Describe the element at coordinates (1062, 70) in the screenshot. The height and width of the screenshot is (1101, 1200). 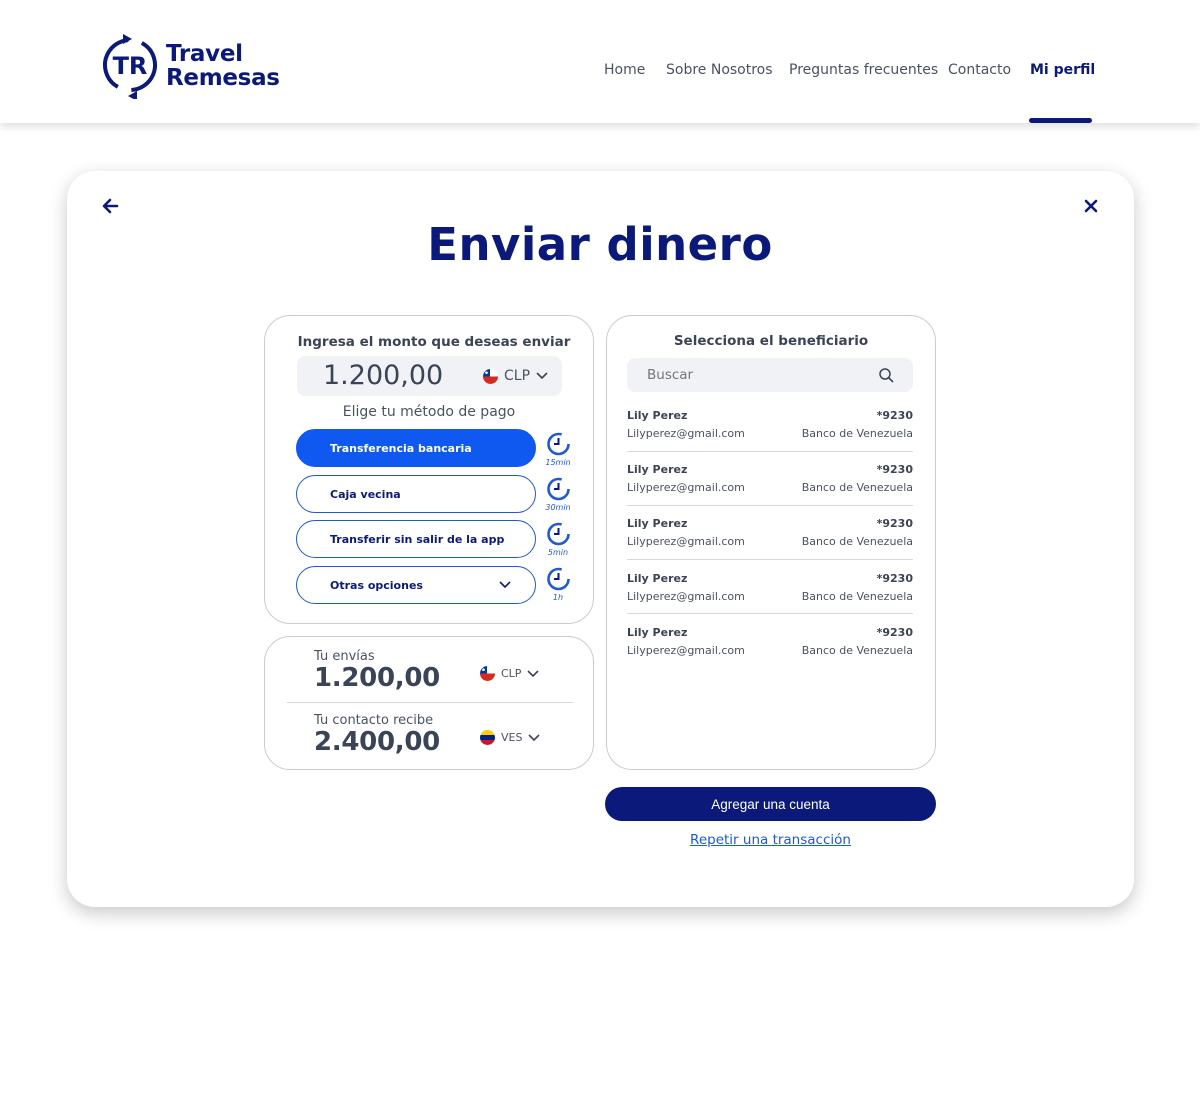
I see `nav-mi-perfil: Mi perfil` at that location.